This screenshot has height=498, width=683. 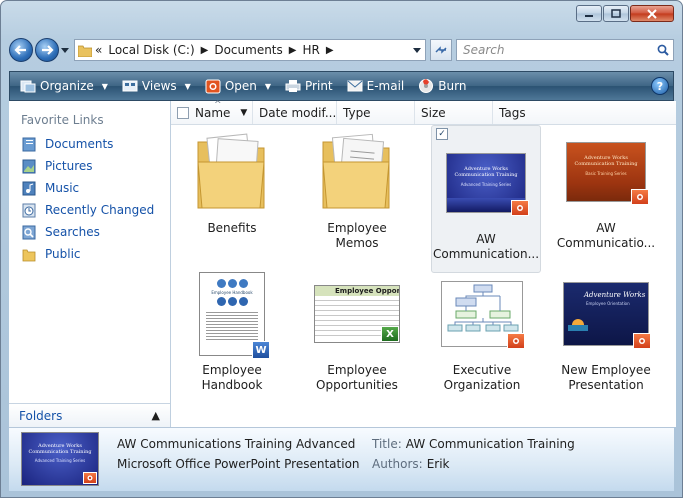 I want to click on breadcrumb-overflow: «, so click(x=98, y=50).